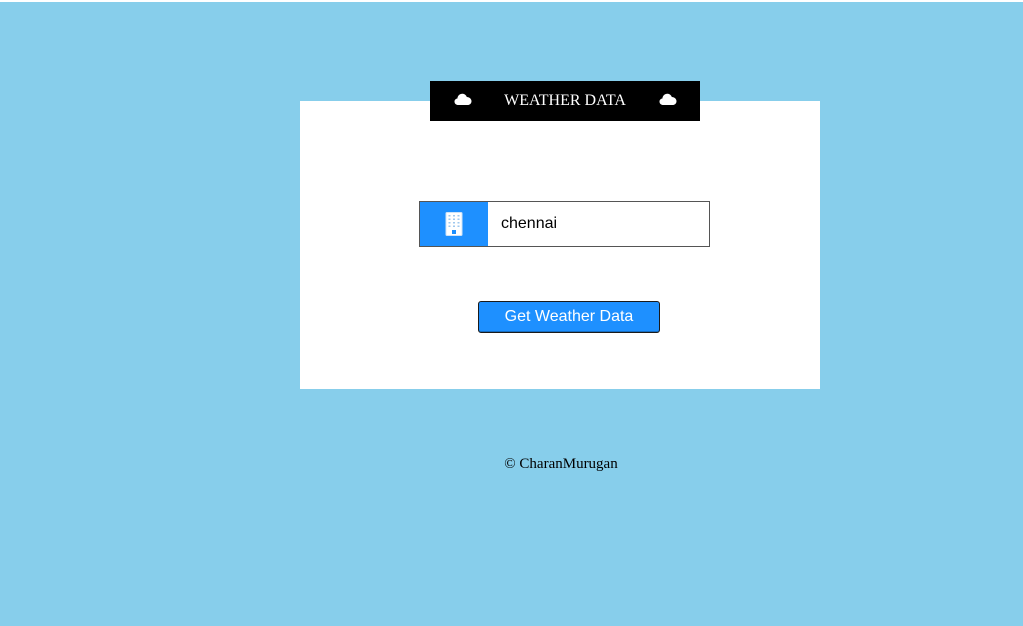  I want to click on city-icon-box, so click(454, 224).